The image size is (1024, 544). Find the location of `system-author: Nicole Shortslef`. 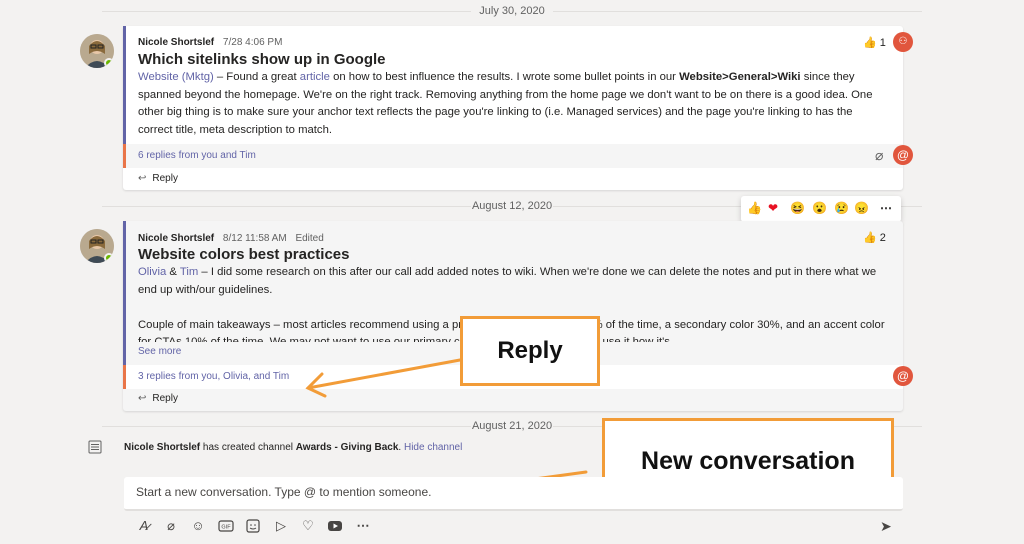

system-author: Nicole Shortslef is located at coordinates (162, 447).